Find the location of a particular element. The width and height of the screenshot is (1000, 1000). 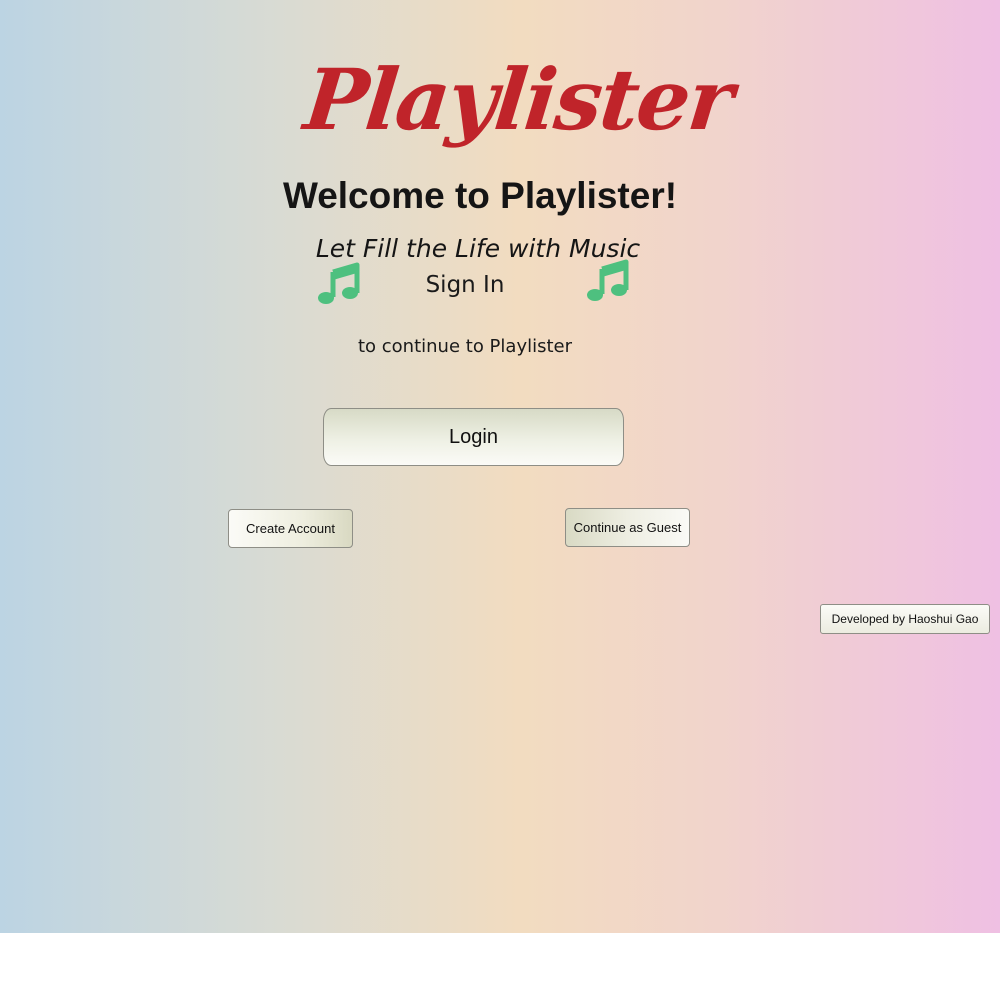

create-account-button: Create Account is located at coordinates (290, 528).